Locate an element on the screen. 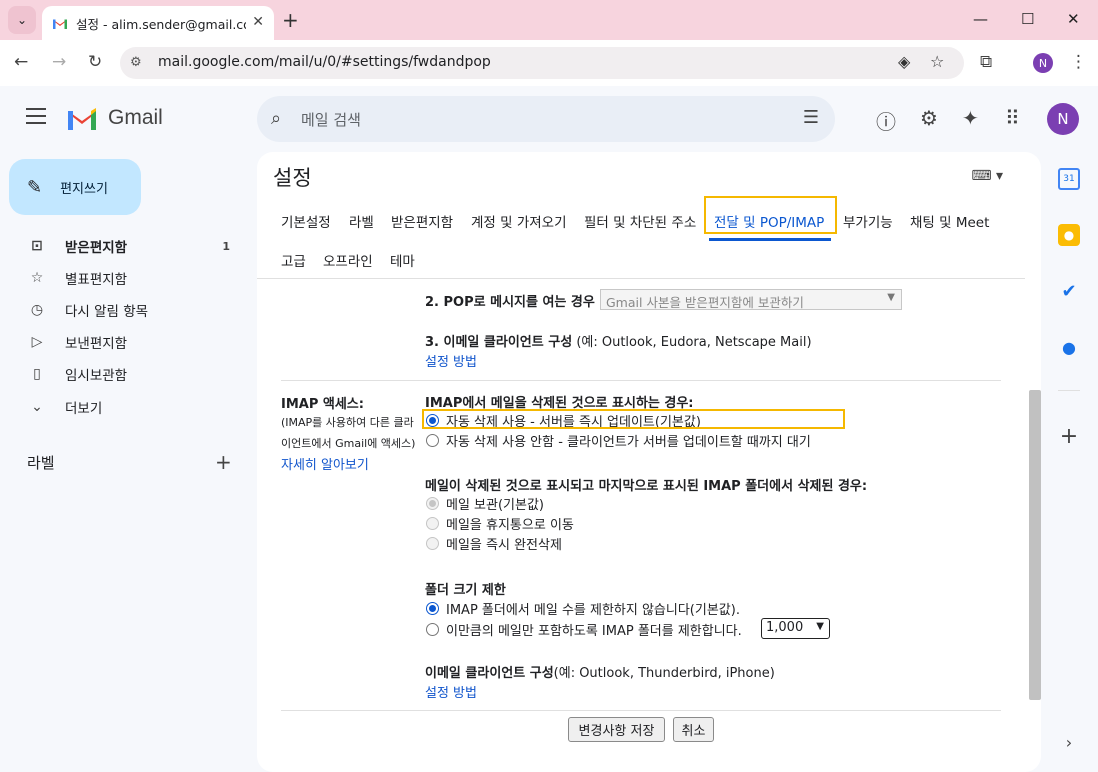 The height and width of the screenshot is (772, 1098). imap-setup-link: 설정 방법 is located at coordinates (451, 691).